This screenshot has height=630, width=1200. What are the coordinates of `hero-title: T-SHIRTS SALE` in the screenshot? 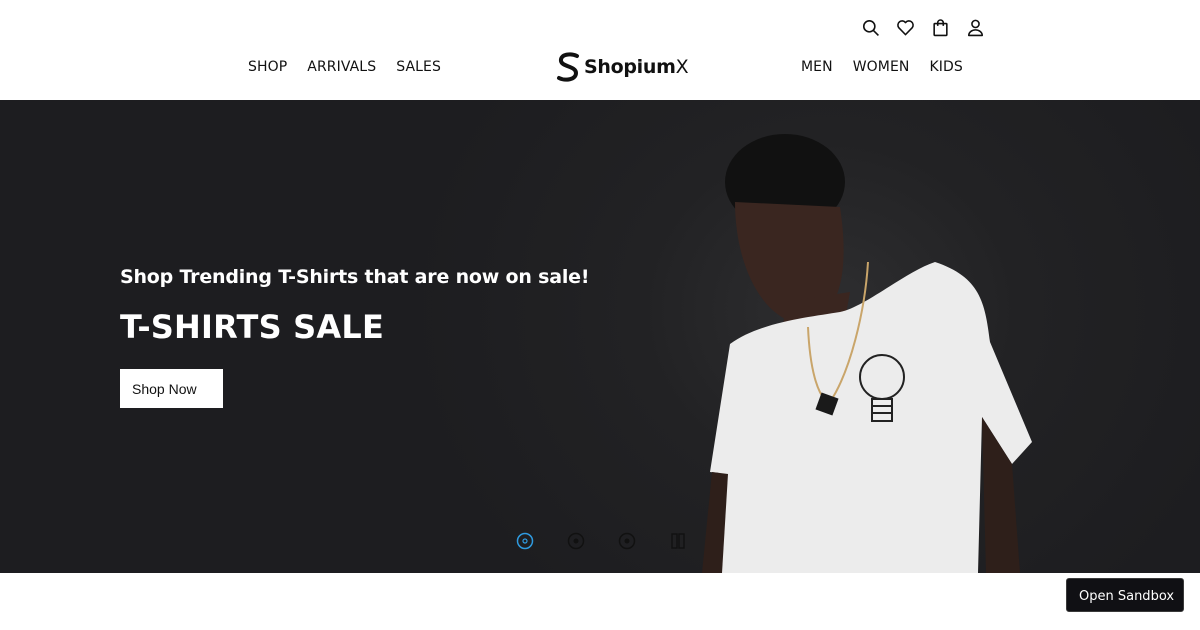 It's located at (252, 327).